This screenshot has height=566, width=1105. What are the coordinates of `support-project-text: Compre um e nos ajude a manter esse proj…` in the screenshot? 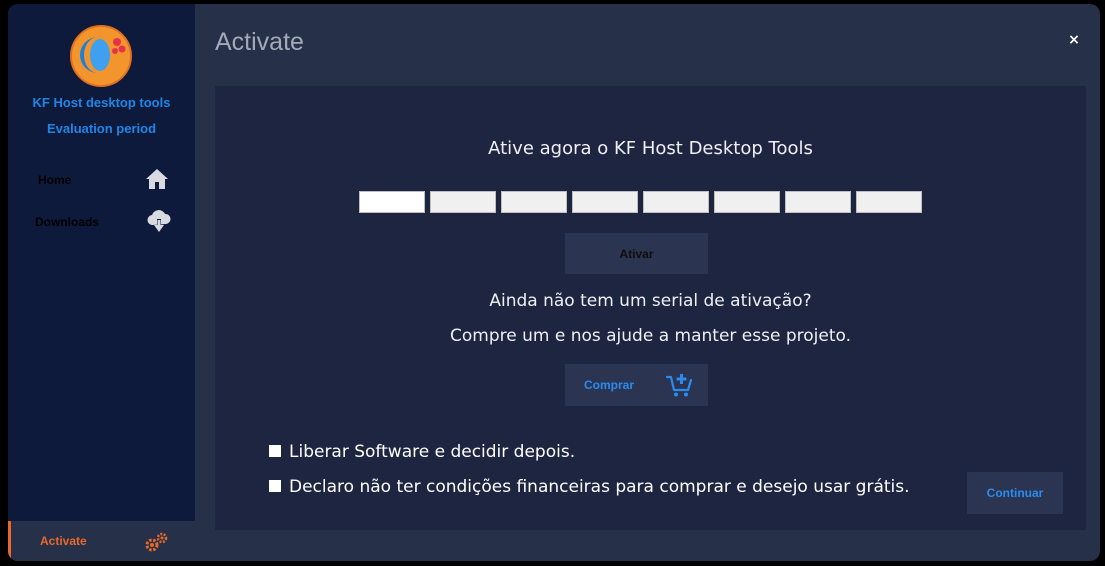 It's located at (650, 336).